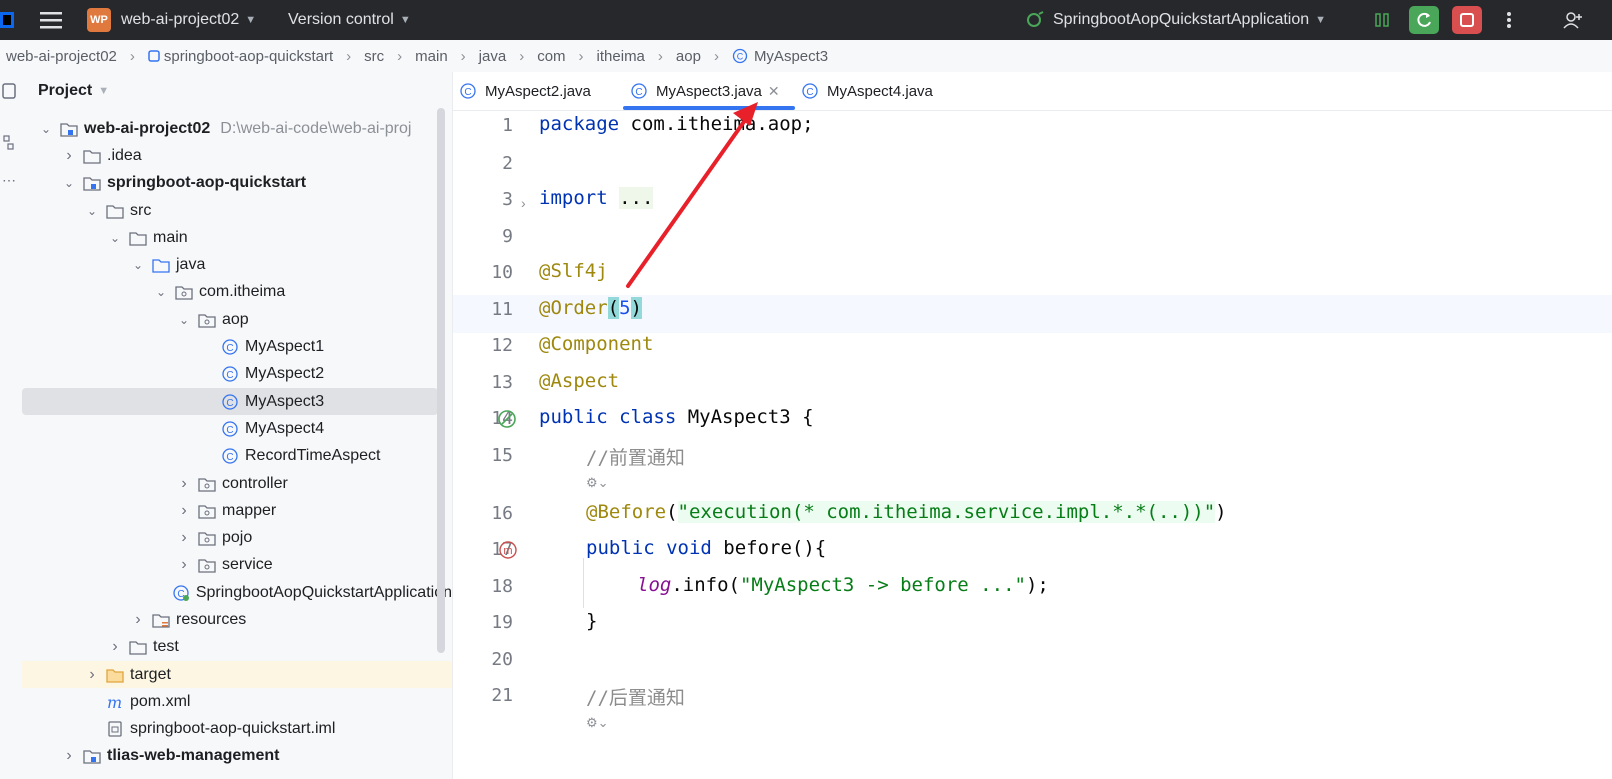 The width and height of the screenshot is (1612, 779). What do you see at coordinates (240, 56) in the screenshot?
I see `breadcrumb-item: springboot-aop-quickstart` at bounding box center [240, 56].